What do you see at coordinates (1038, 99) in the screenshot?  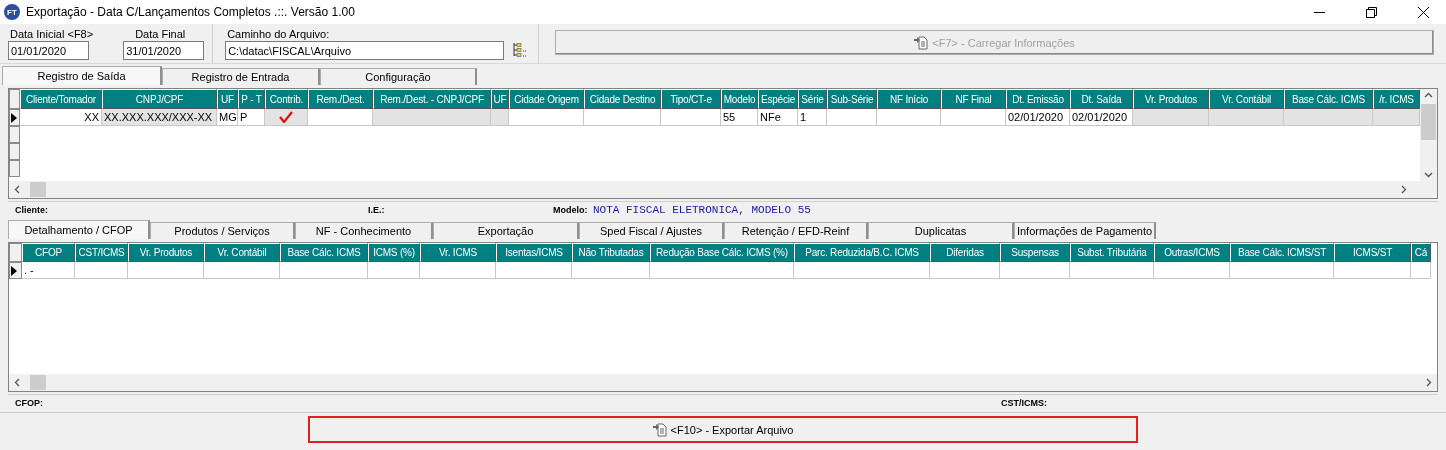 I see `column-header: Dt. Emissão` at bounding box center [1038, 99].